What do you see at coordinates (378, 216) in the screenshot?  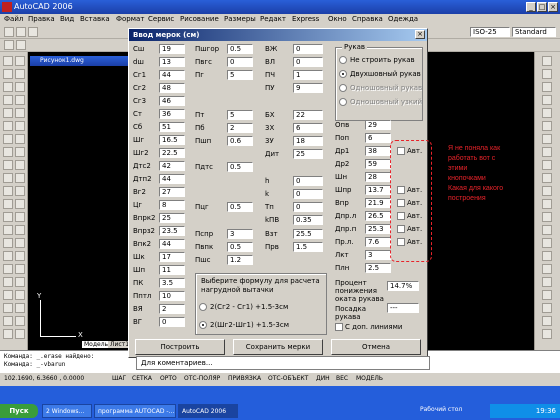 I see `sleeve-measure-field: 26.5` at bounding box center [378, 216].